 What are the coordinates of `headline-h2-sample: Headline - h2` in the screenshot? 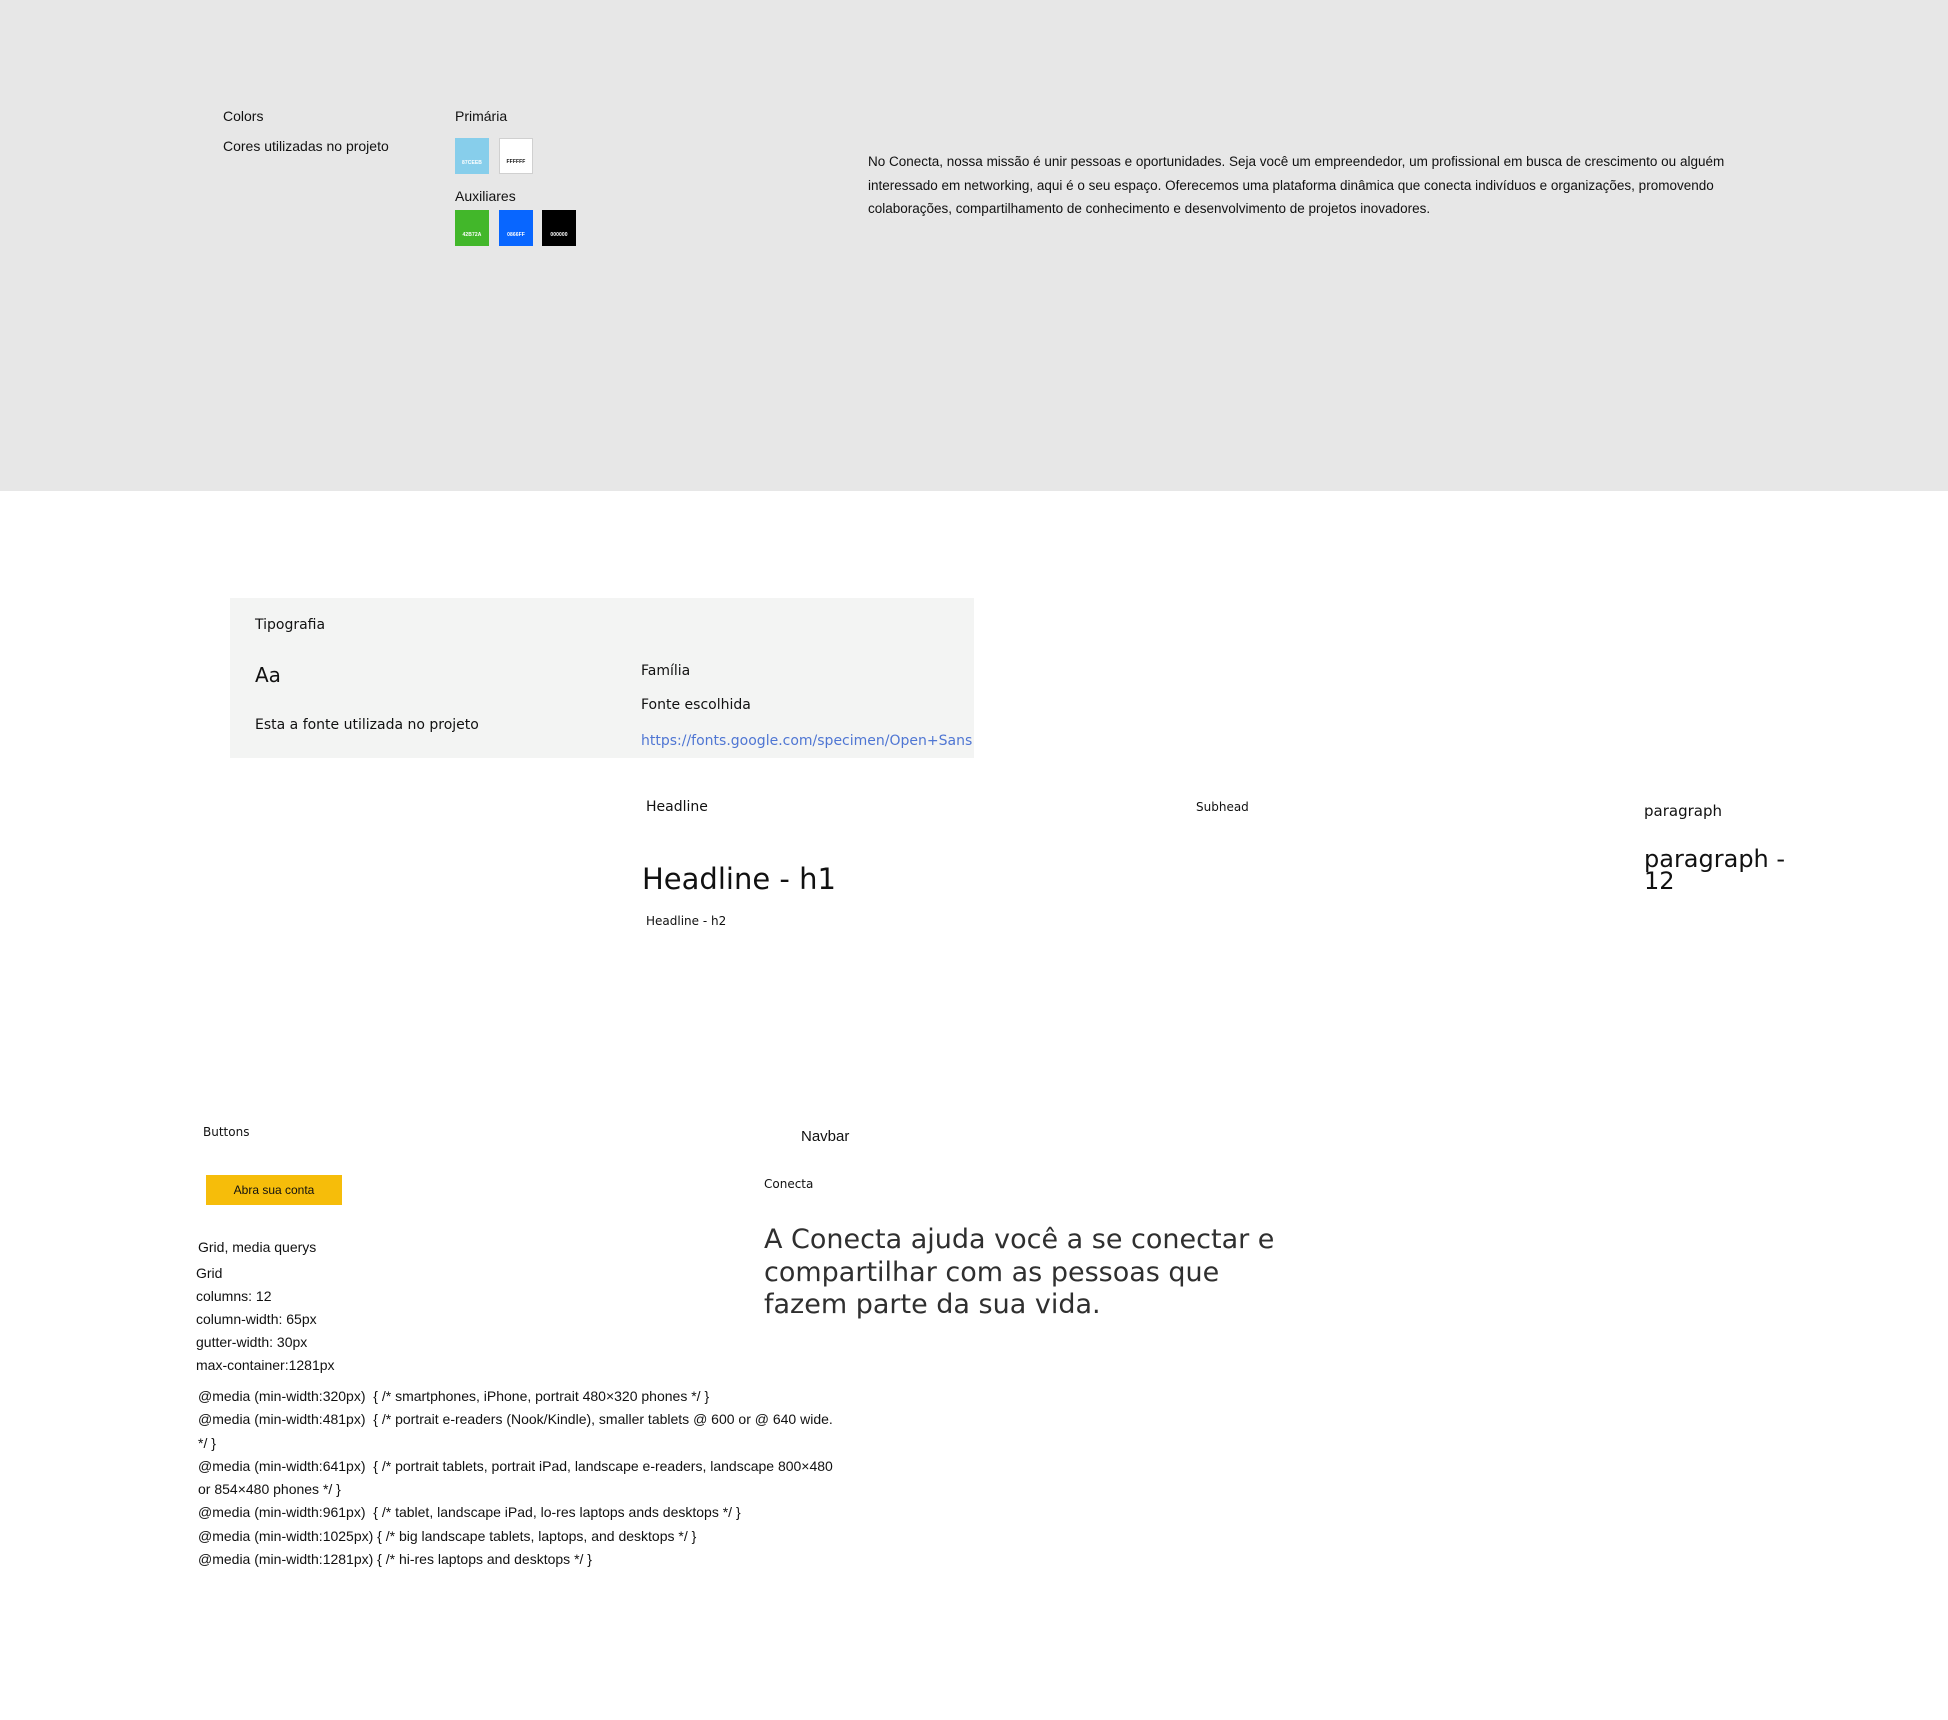 It's located at (686, 921).